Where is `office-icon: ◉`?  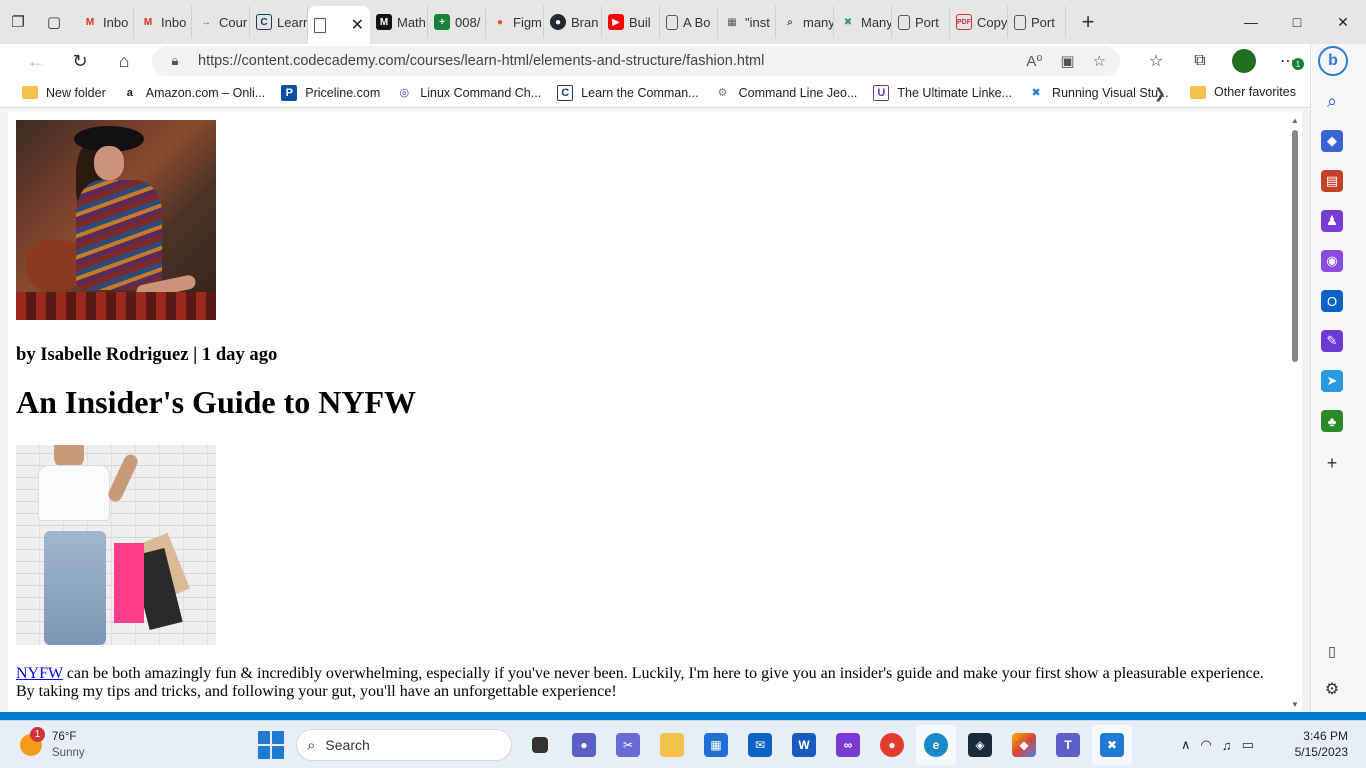 office-icon: ◉ is located at coordinates (1332, 261).